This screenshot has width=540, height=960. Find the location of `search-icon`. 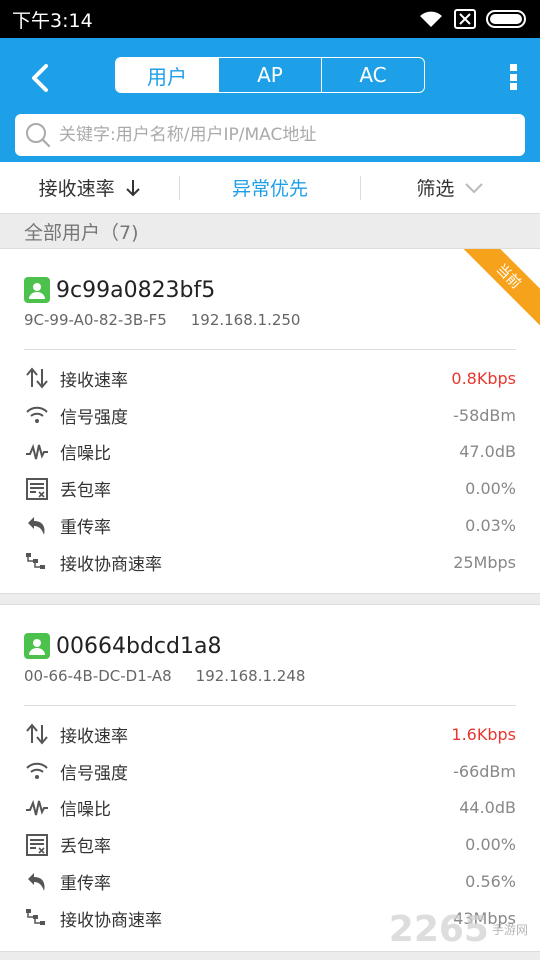

search-icon is located at coordinates (38, 135).